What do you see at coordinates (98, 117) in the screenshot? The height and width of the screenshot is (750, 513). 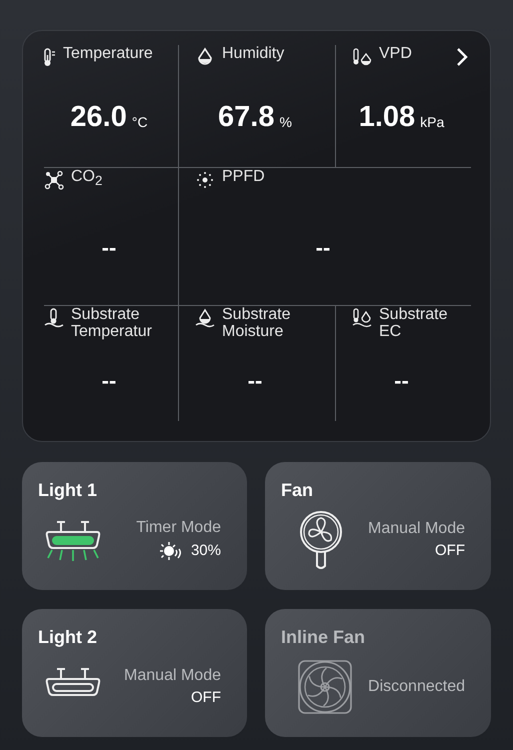 I see `sensor-value: 26.0` at bounding box center [98, 117].